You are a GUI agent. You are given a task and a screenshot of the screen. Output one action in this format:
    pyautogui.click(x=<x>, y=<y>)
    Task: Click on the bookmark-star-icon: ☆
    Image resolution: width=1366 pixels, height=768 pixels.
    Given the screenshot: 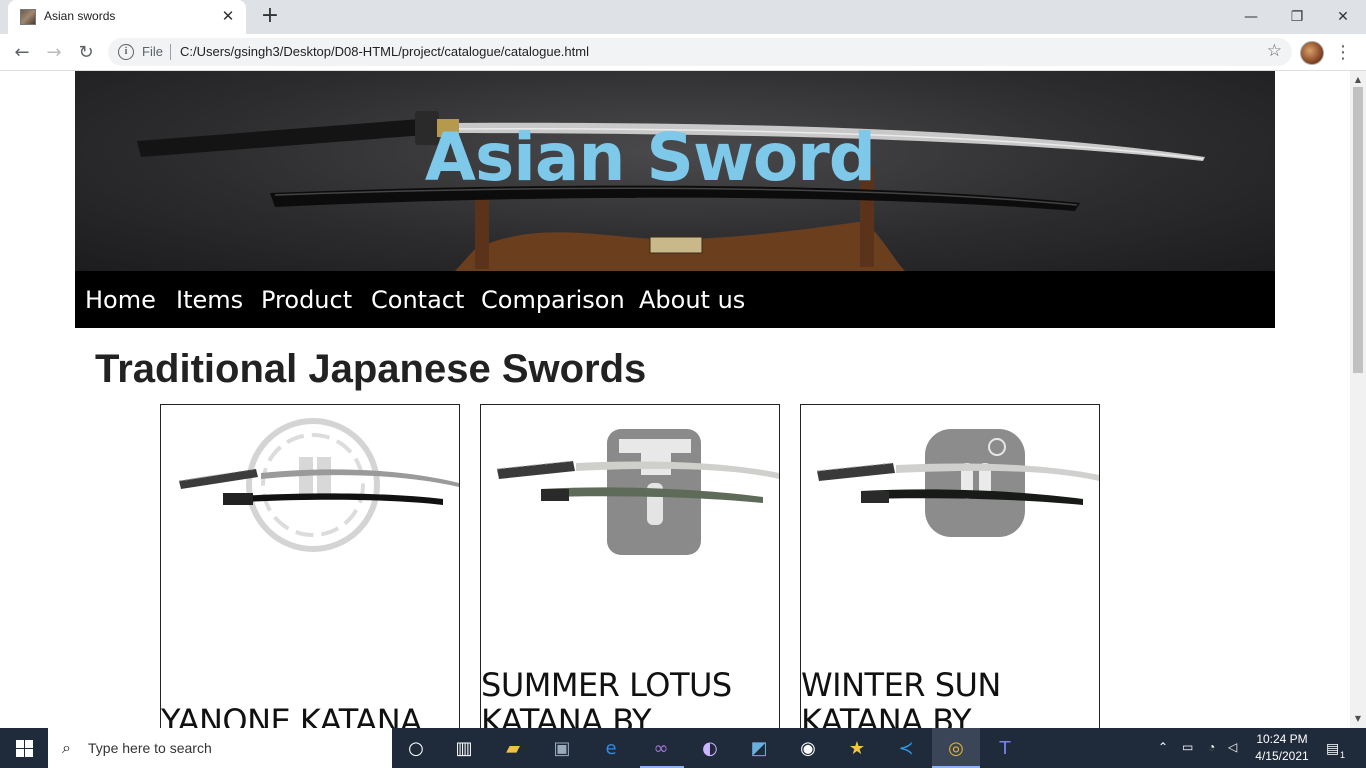 What is the action you would take?
    pyautogui.click(x=1274, y=51)
    